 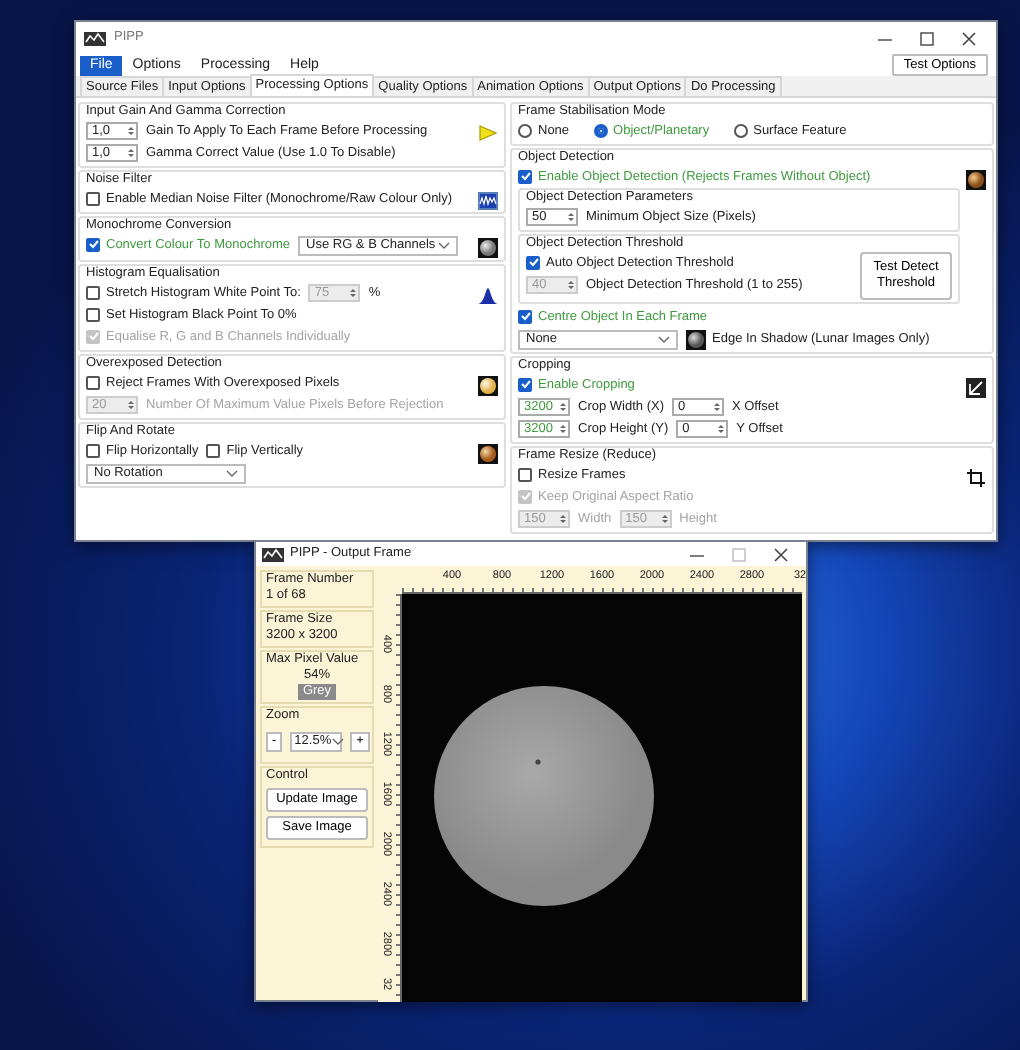 What do you see at coordinates (927, 38) in the screenshot?
I see `maximize-icon` at bounding box center [927, 38].